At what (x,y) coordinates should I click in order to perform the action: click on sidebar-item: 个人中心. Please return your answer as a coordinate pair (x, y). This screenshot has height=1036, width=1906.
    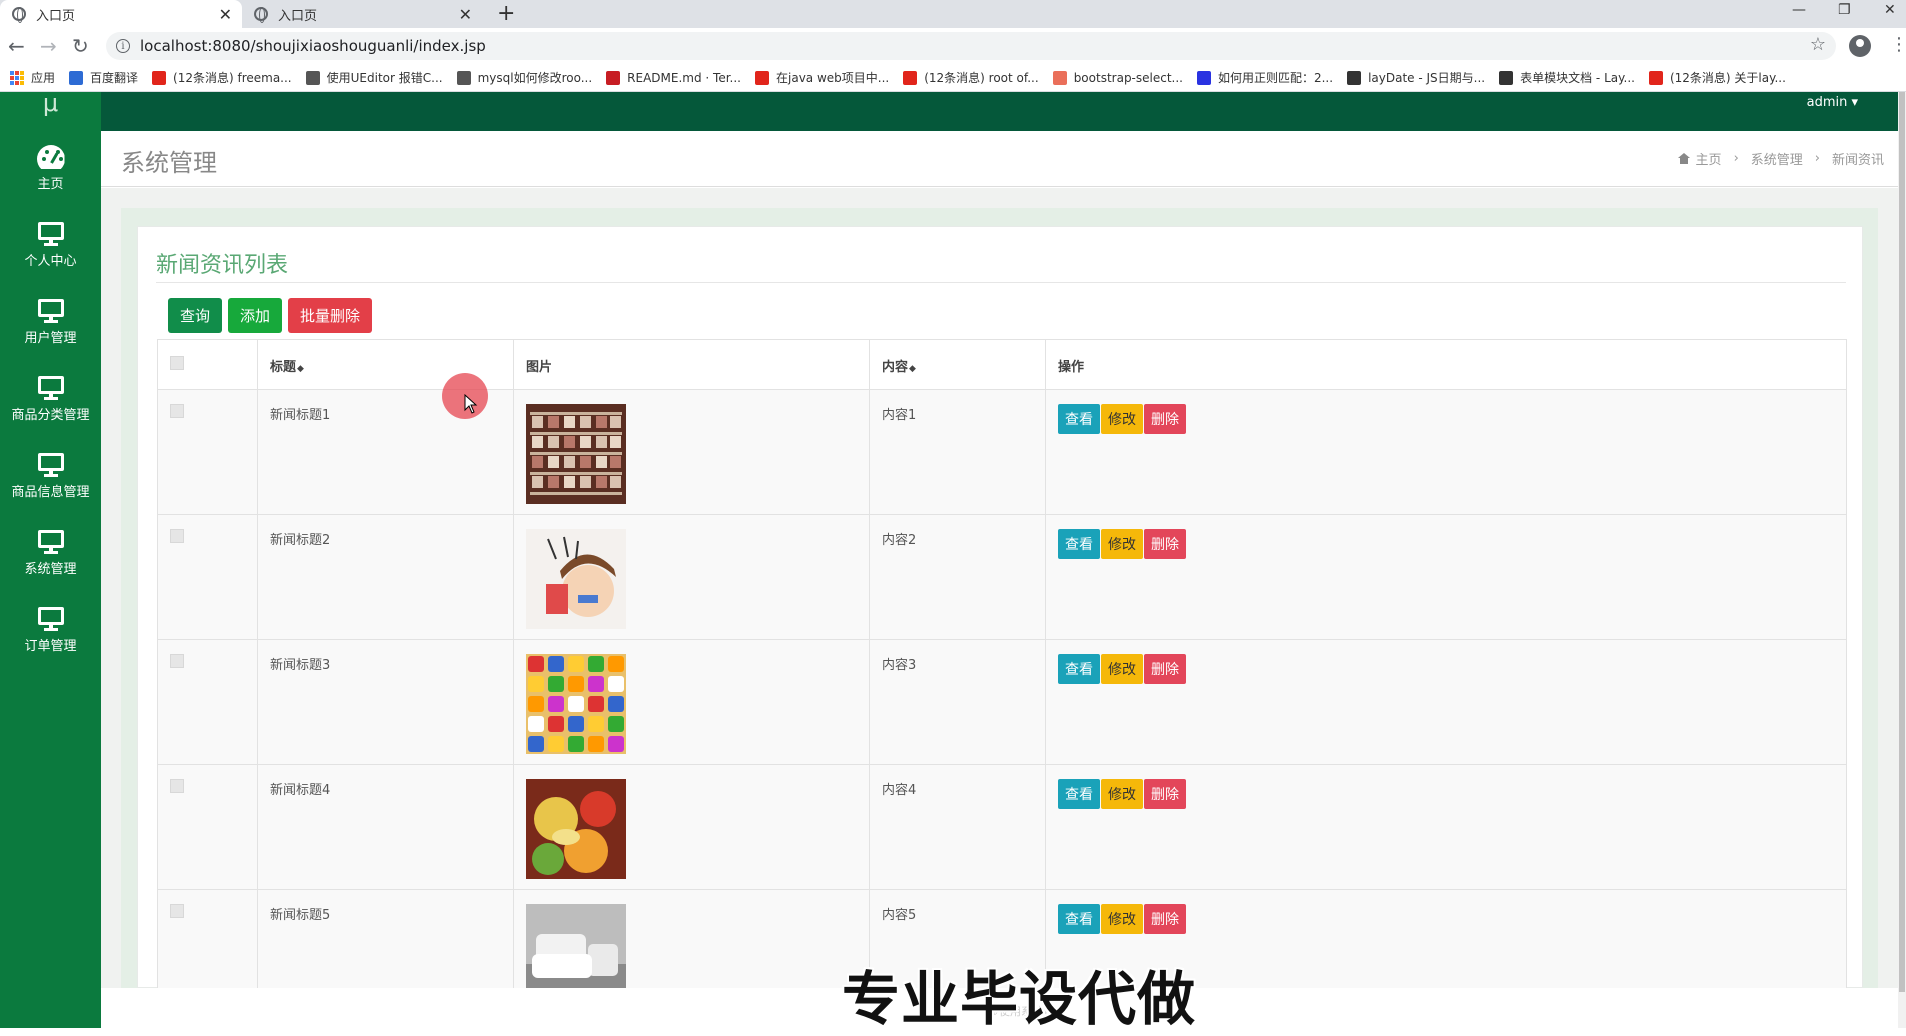
    Looking at the image, I should click on (50, 245).